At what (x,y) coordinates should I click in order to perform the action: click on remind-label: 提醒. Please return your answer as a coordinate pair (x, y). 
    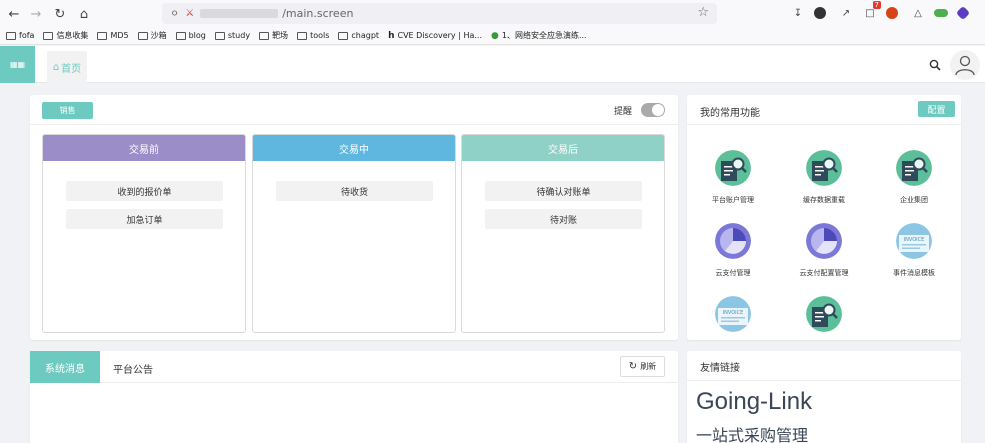
    Looking at the image, I should click on (623, 112).